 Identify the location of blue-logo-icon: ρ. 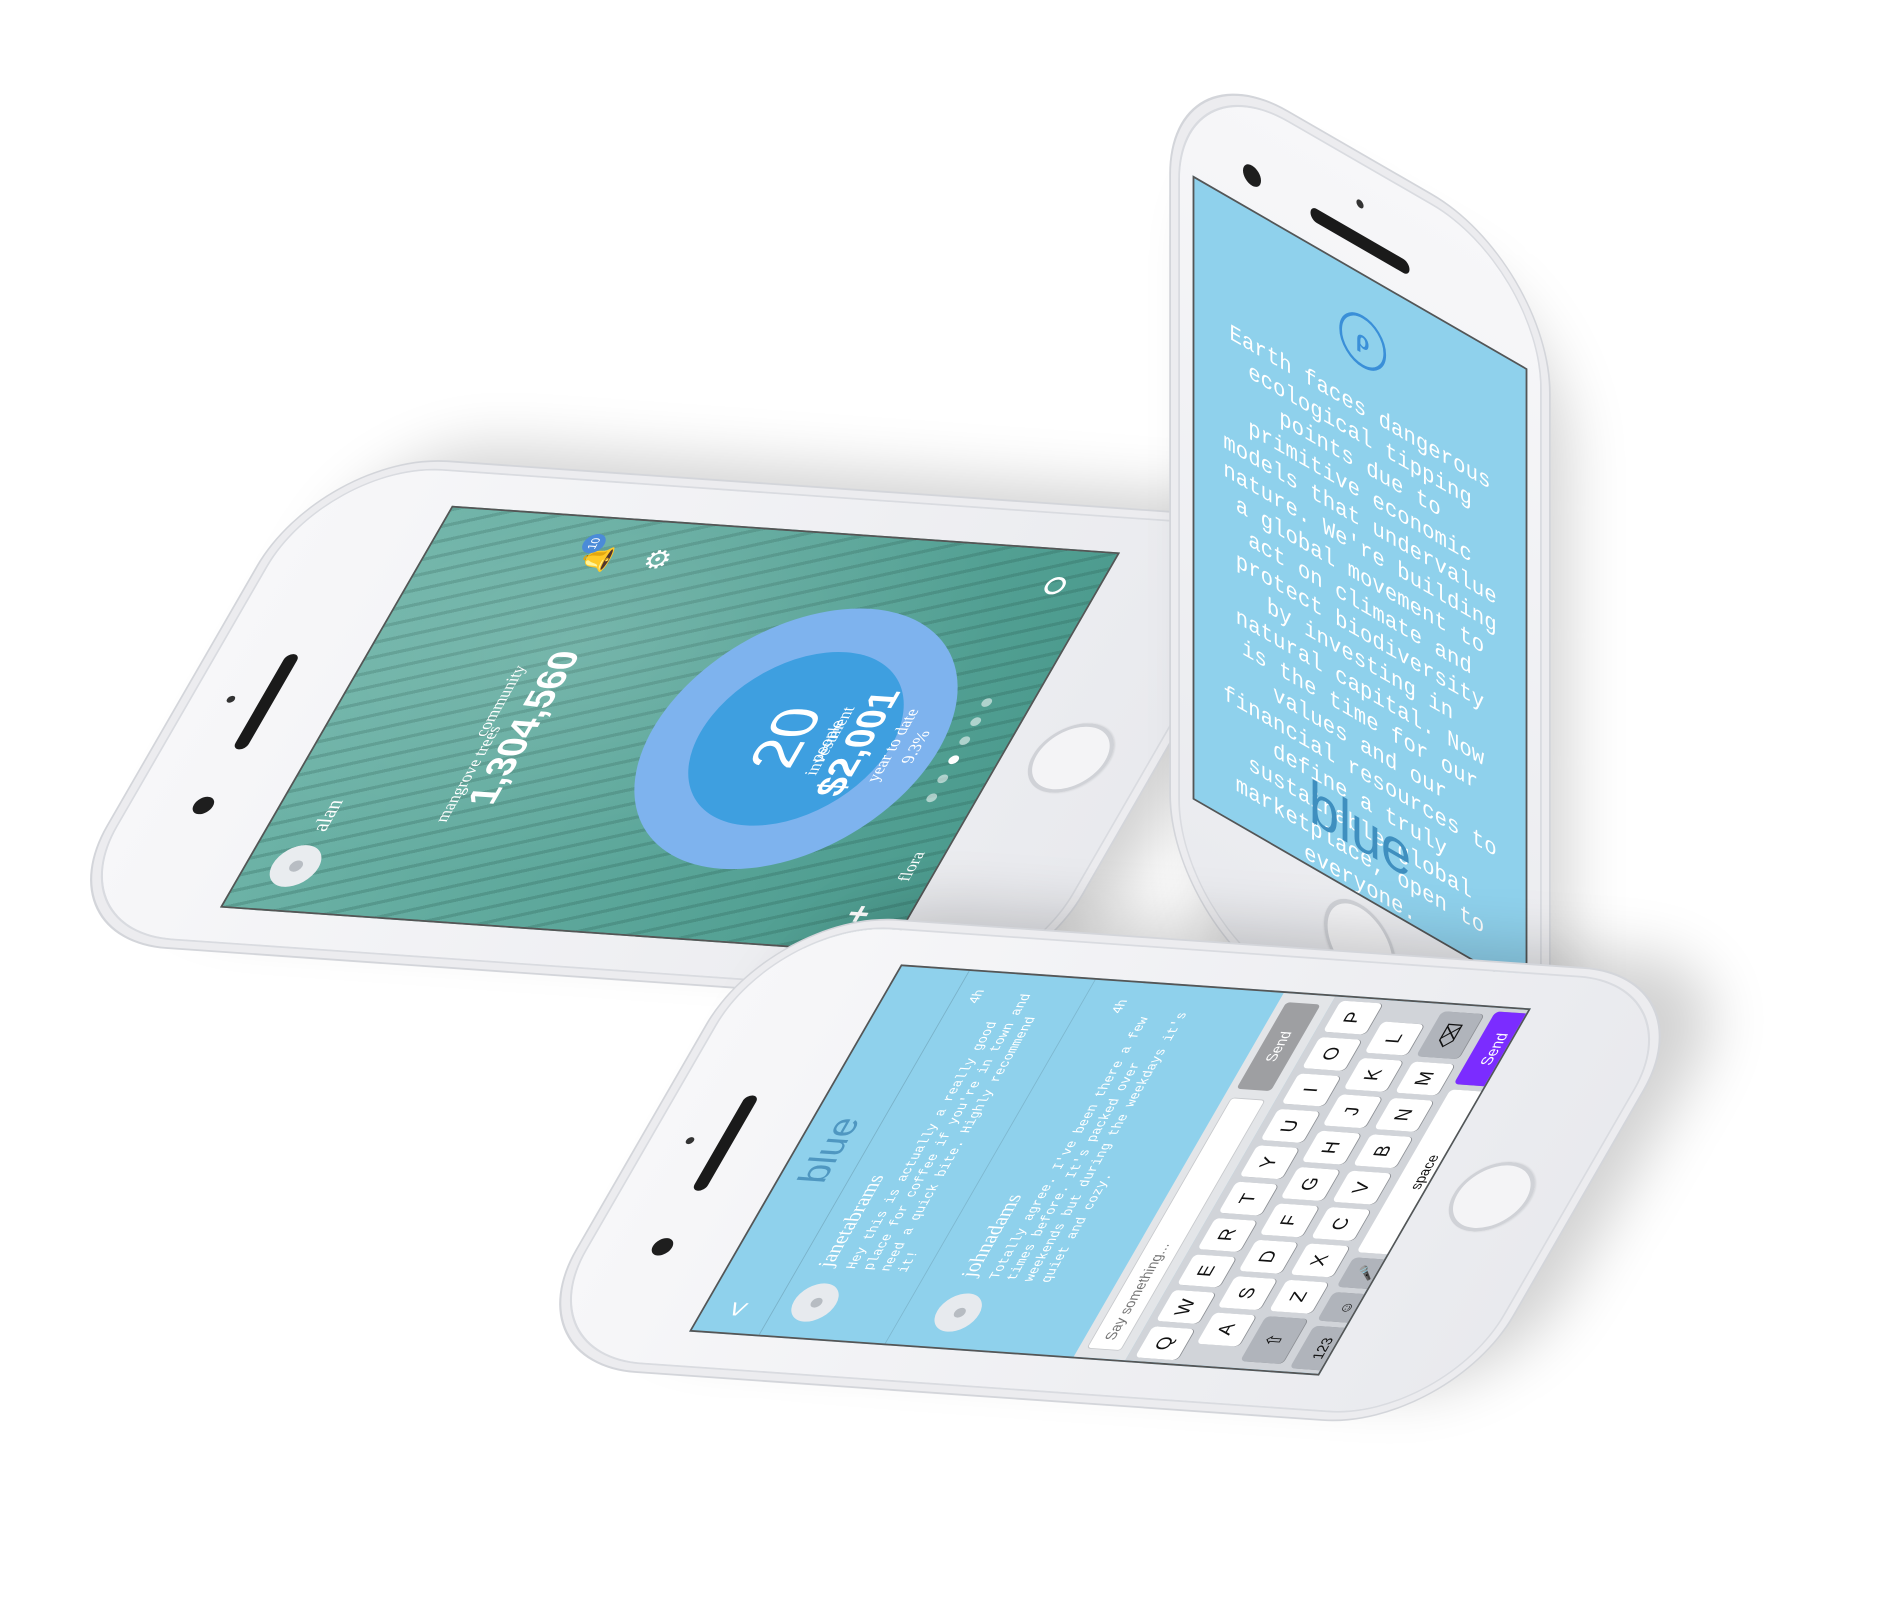
(1363, 341).